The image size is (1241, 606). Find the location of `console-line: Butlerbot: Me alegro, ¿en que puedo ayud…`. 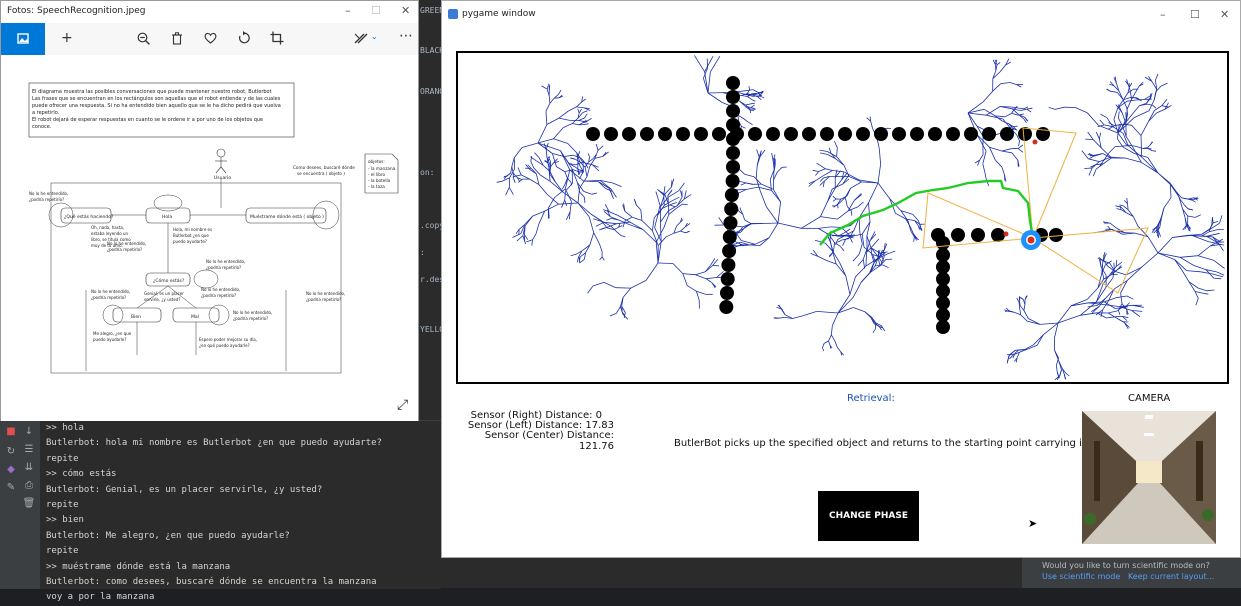

console-line: Butlerbot: Me alegro, ¿en que puedo ayud… is located at coordinates (243, 536).